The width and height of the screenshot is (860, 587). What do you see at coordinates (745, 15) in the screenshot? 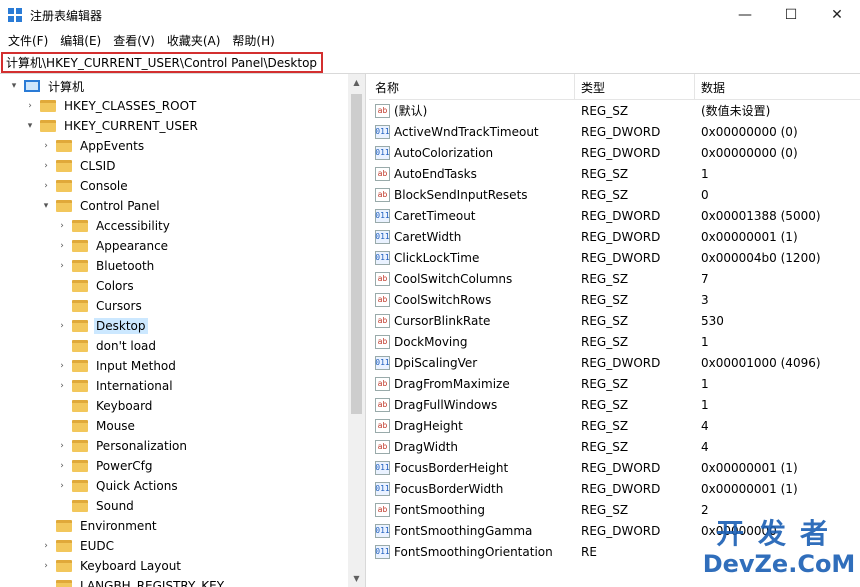
I see `minimize-button: —` at bounding box center [745, 15].